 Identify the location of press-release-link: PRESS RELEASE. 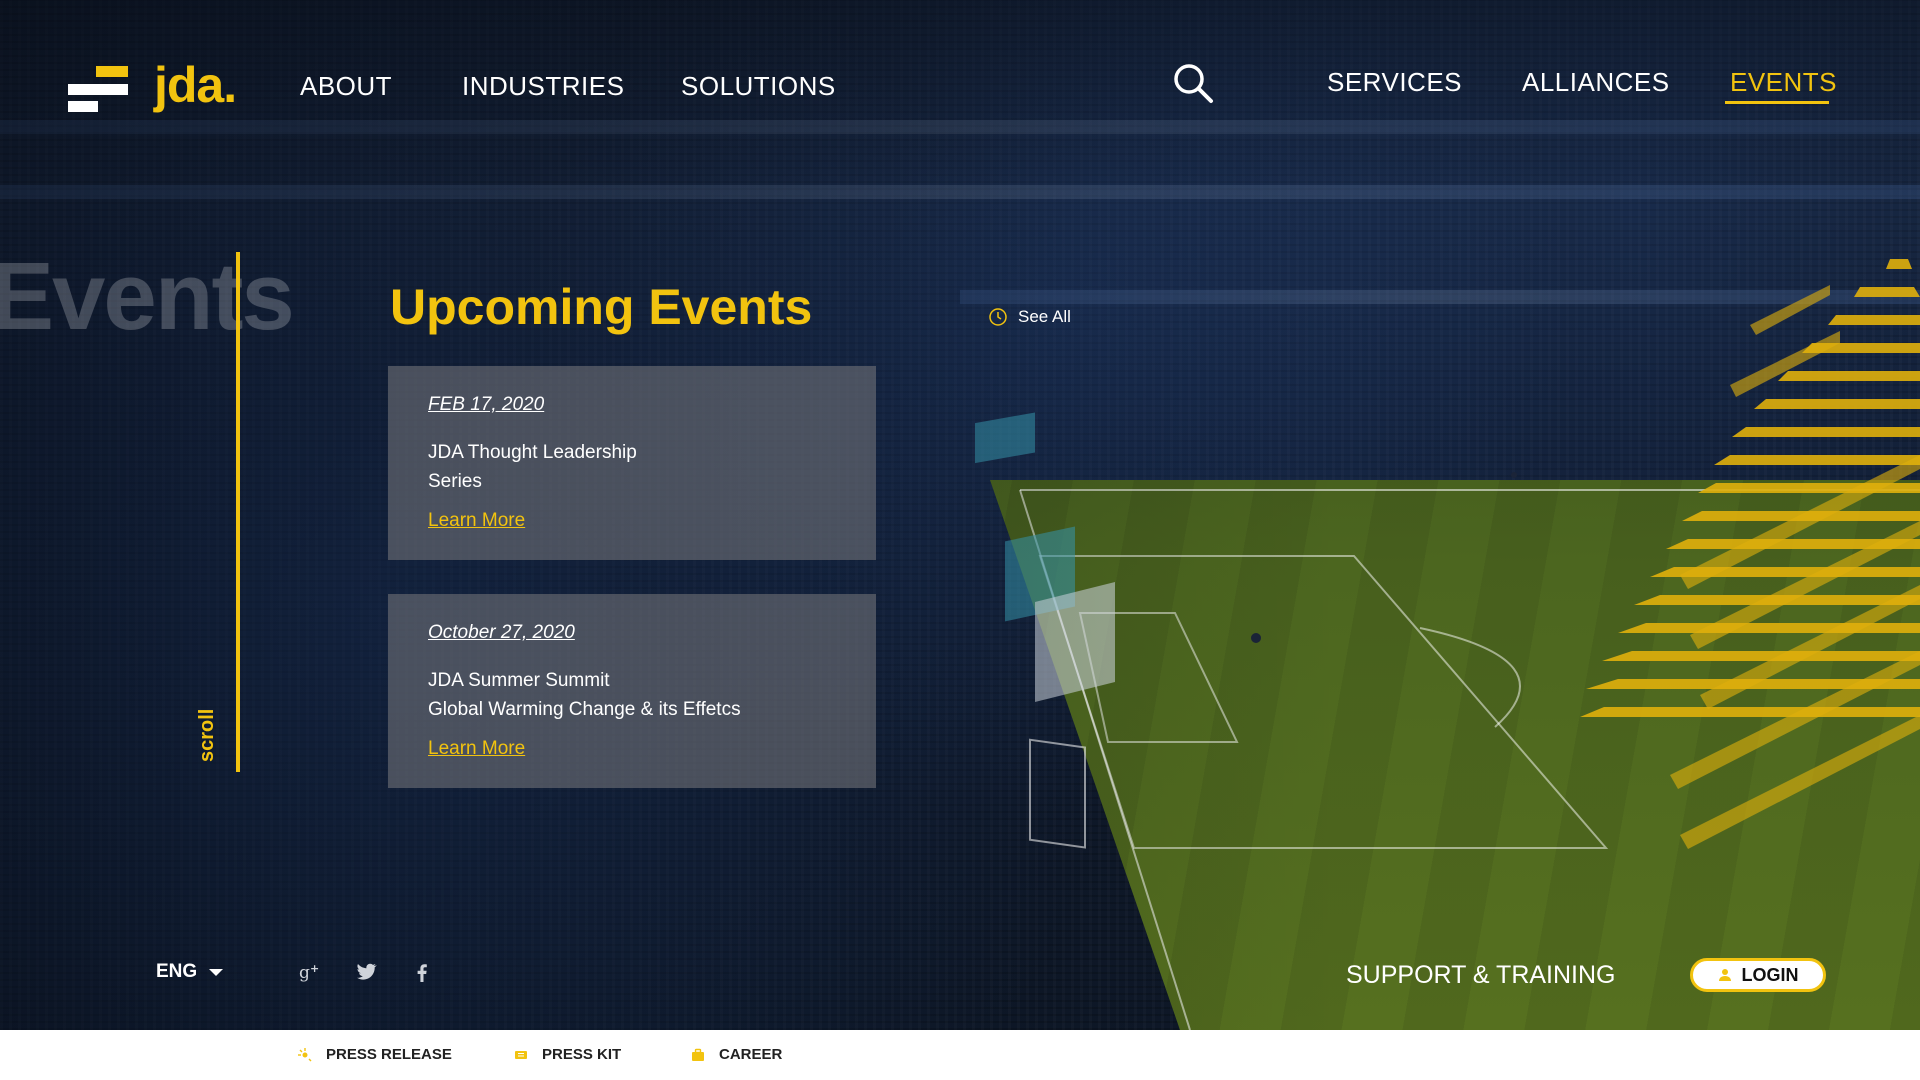
(375, 1054).